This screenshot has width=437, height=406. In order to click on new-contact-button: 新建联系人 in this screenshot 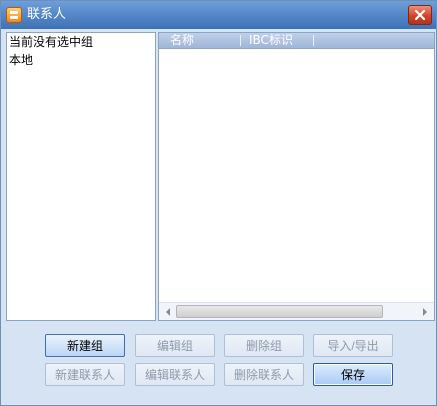, I will do `click(85, 374)`.